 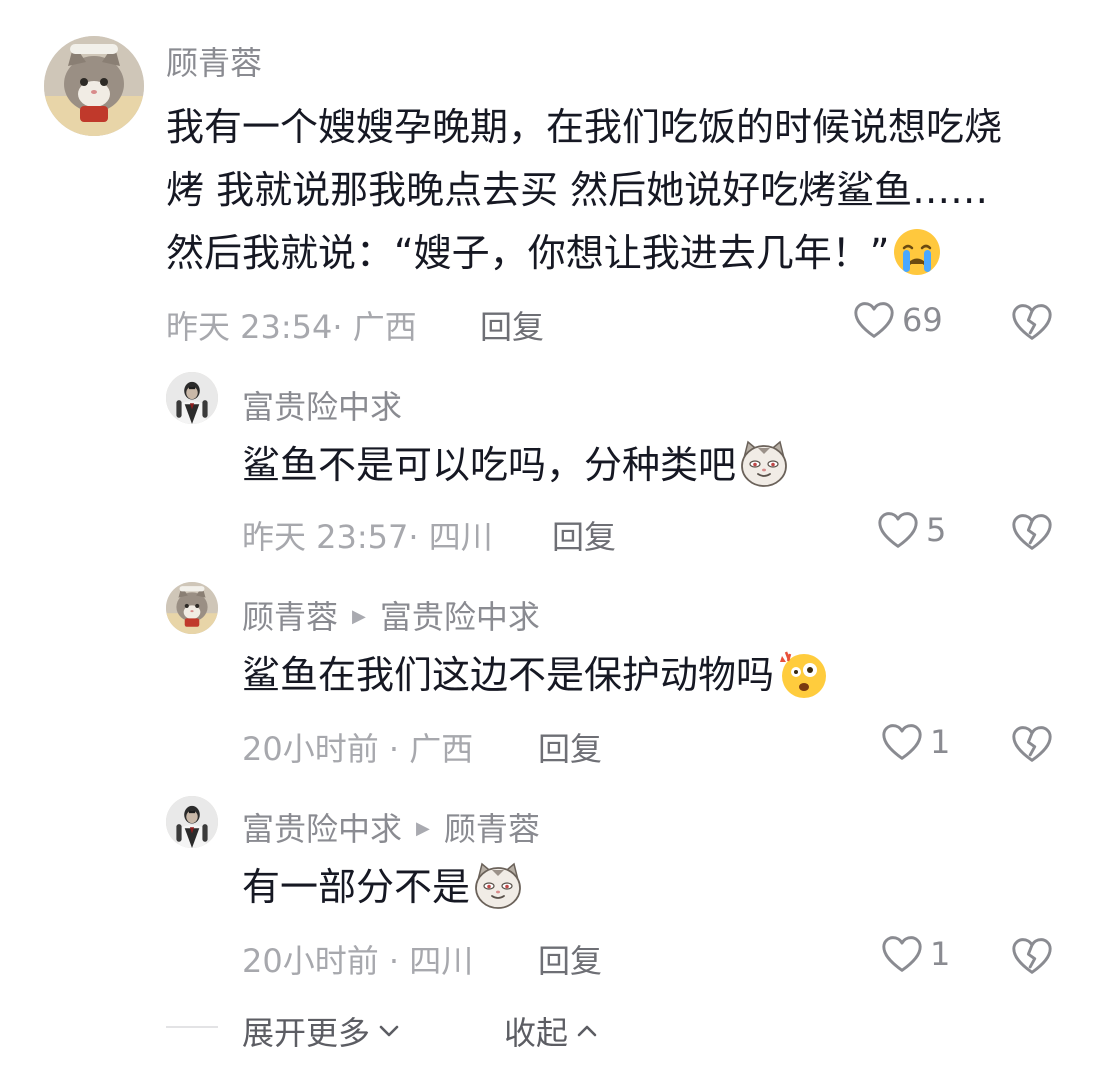 I want to click on comment-author-line: 富贵险中求 ▶ 顾青蓉, so click(x=391, y=827).